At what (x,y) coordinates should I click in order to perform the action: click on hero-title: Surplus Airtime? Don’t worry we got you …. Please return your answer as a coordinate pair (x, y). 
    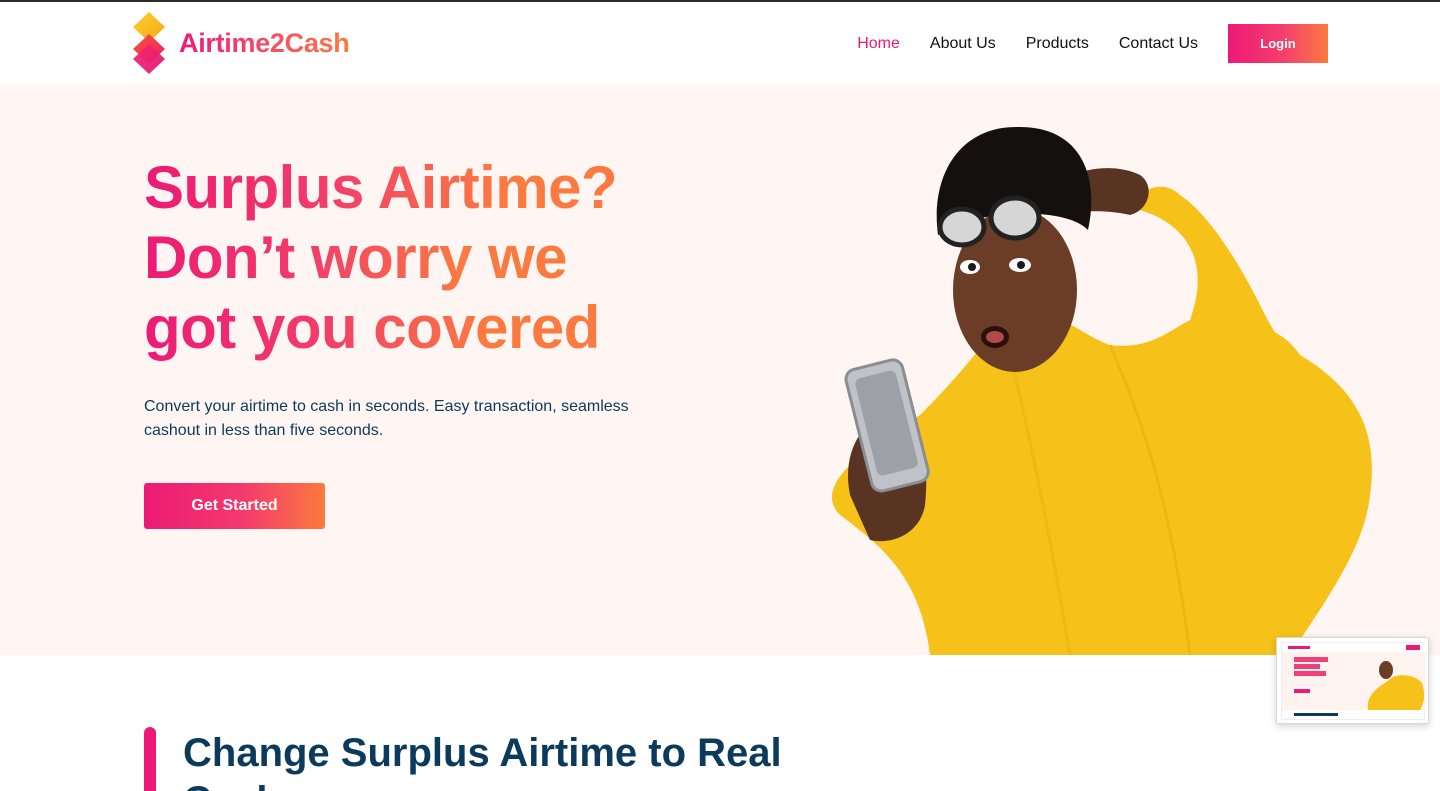
    Looking at the image, I should click on (464, 258).